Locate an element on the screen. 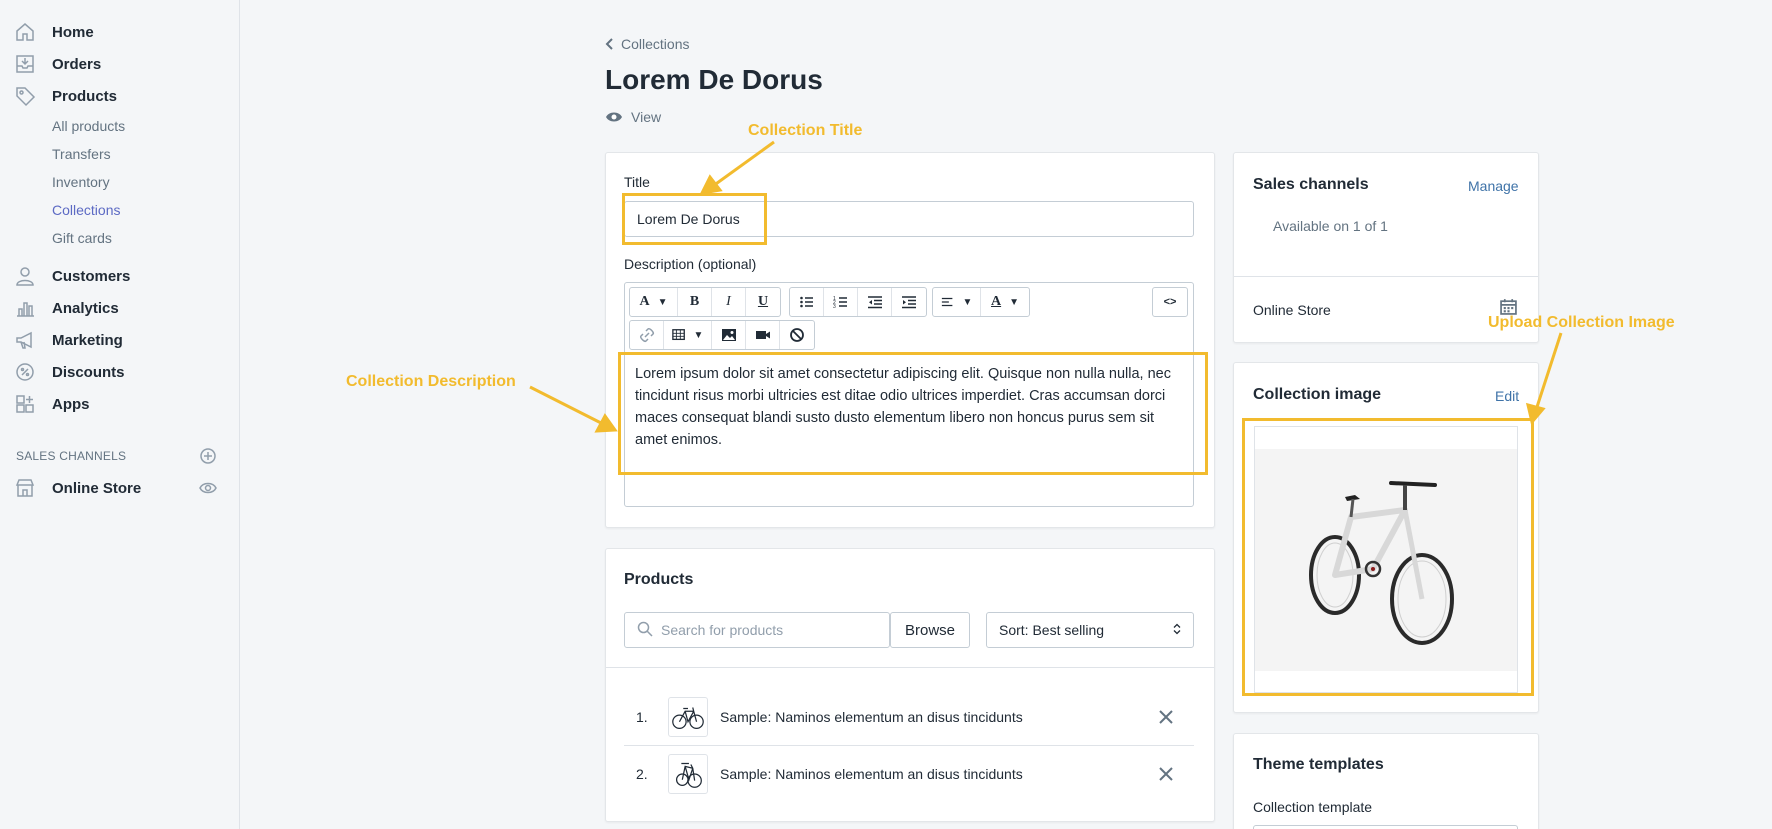 This screenshot has height=829, width=1772. product-row-number: 1. is located at coordinates (642, 716).